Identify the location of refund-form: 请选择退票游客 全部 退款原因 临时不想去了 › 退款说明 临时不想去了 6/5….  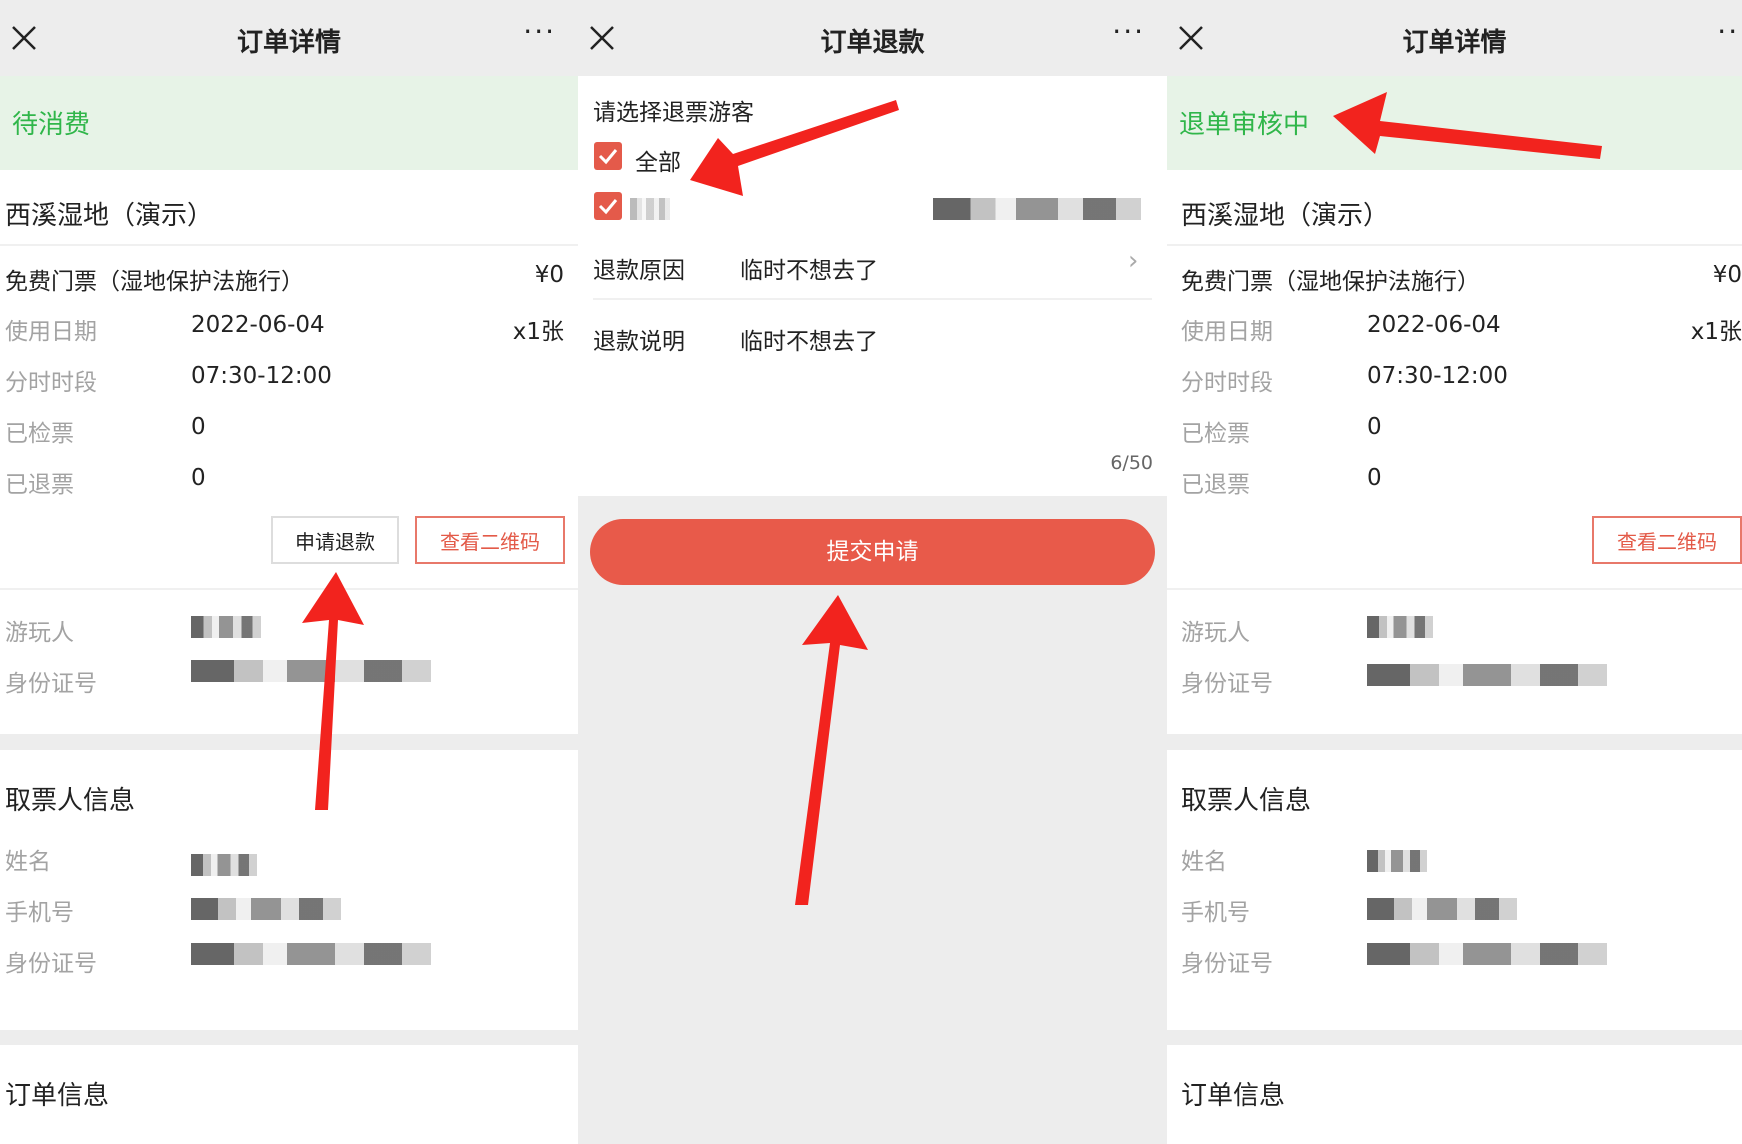
(872, 286).